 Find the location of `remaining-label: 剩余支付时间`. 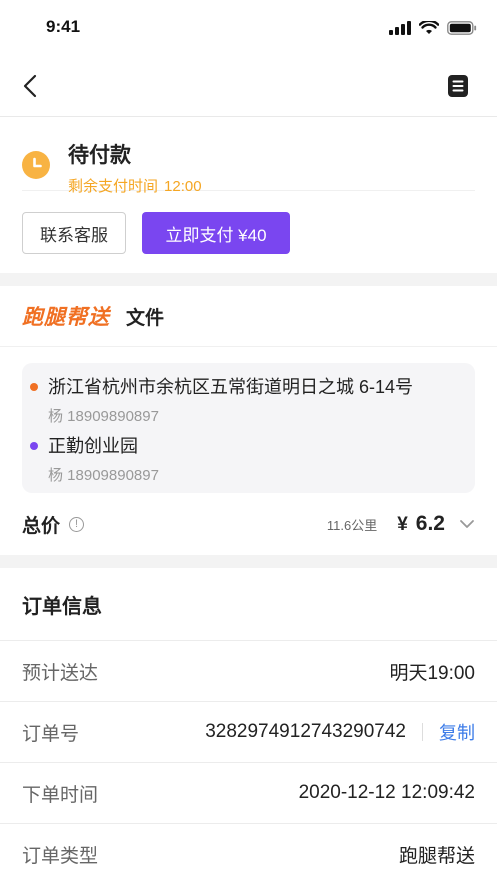

remaining-label: 剩余支付时间 is located at coordinates (113, 186).